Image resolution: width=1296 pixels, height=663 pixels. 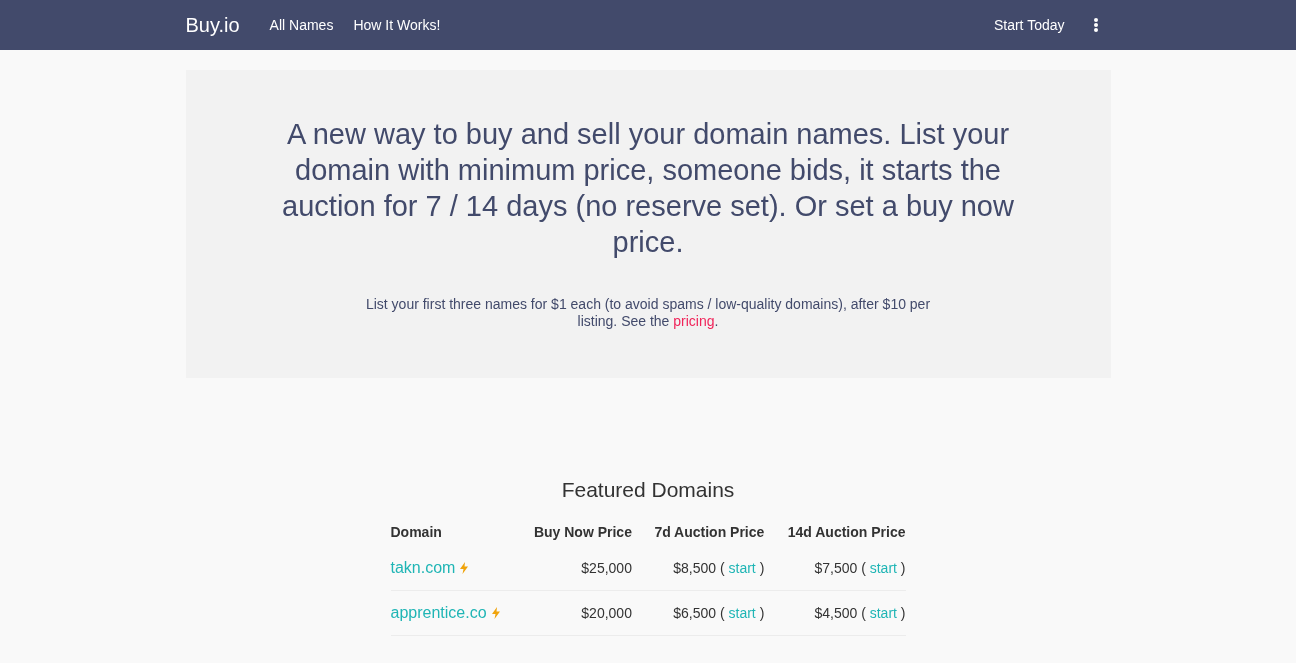 I want to click on table-cell: $7,500, so click(x=836, y=568).